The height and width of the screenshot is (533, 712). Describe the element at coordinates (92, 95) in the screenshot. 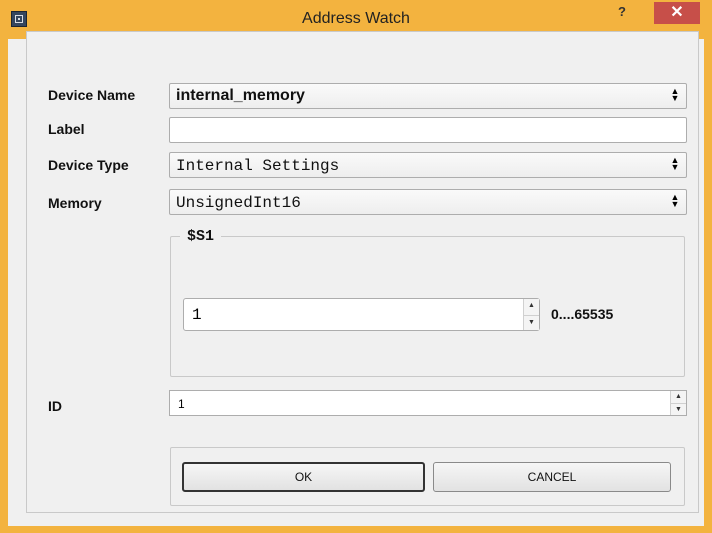

I see `device-name-label: Device Name` at that location.